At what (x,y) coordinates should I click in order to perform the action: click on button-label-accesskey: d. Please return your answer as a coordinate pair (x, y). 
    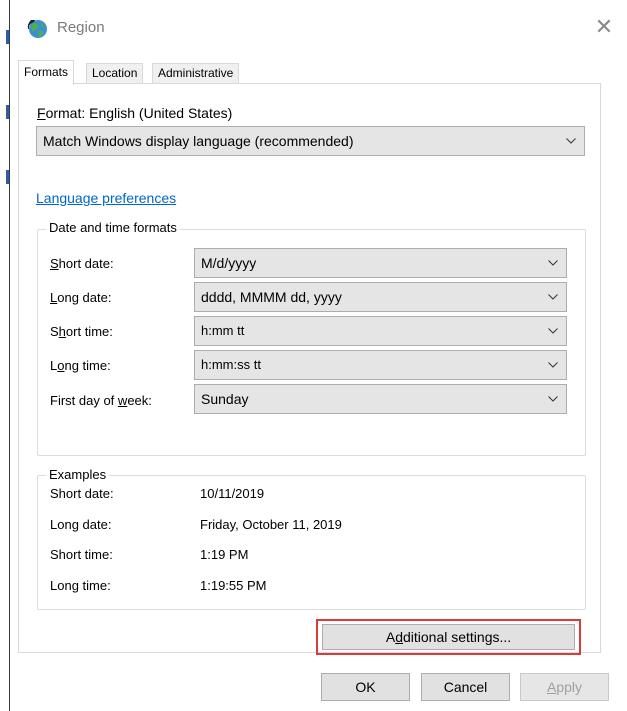
    Looking at the image, I should click on (399, 637).